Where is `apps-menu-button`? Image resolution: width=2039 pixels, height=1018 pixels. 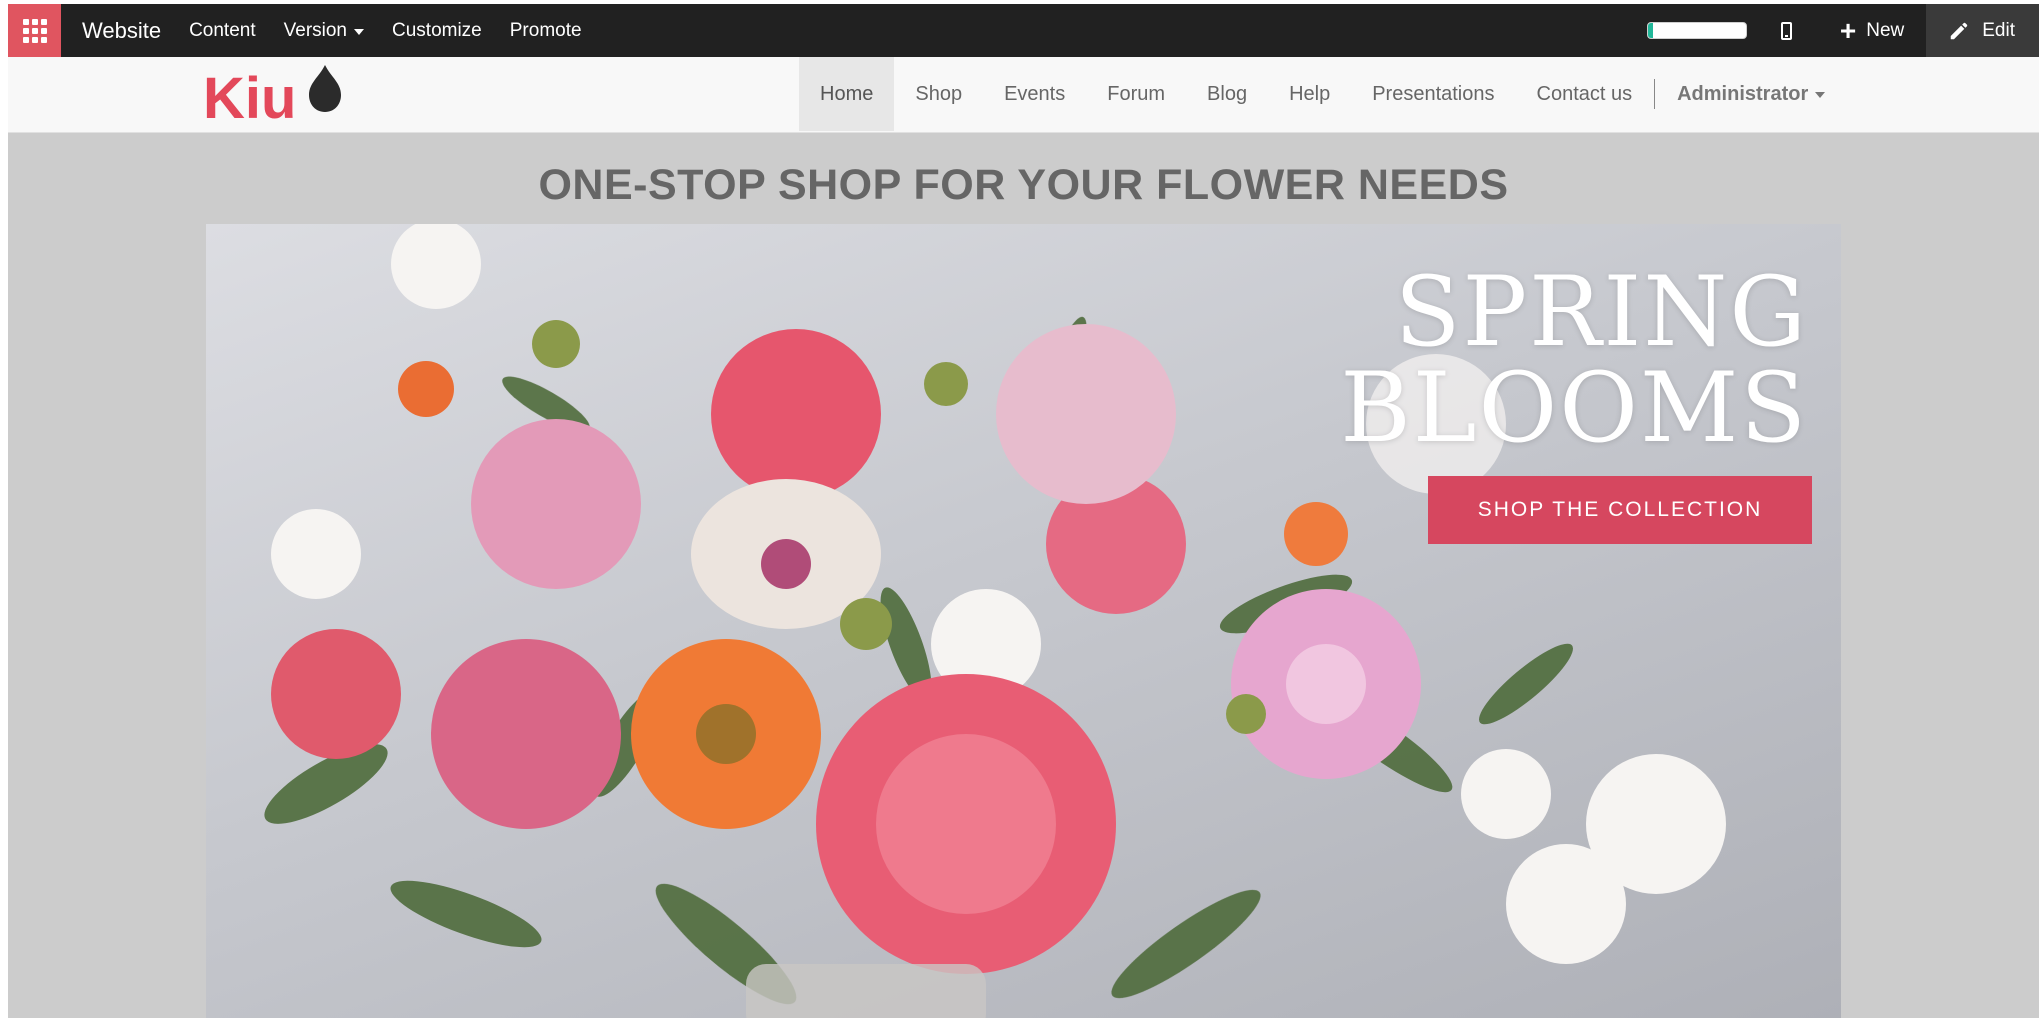 apps-menu-button is located at coordinates (34, 30).